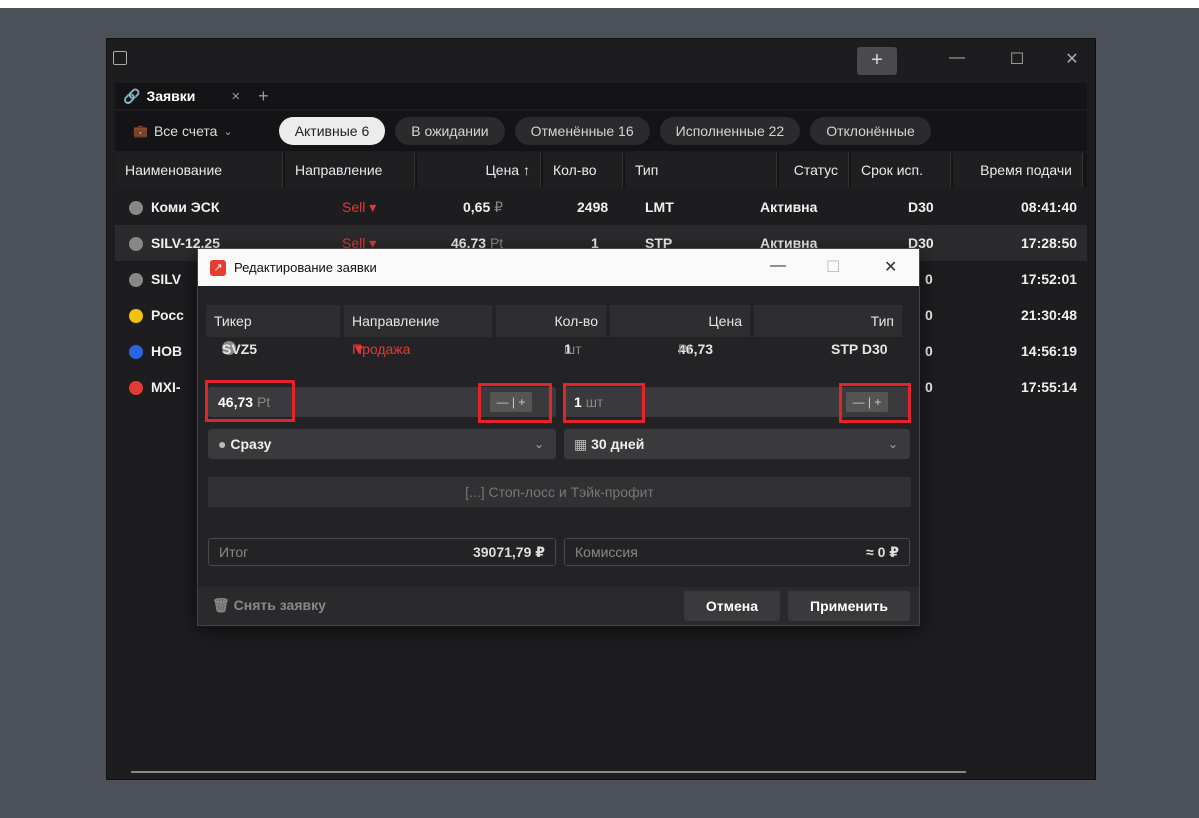 This screenshot has width=1199, height=818. I want to click on total-label: Итог, so click(234, 552).